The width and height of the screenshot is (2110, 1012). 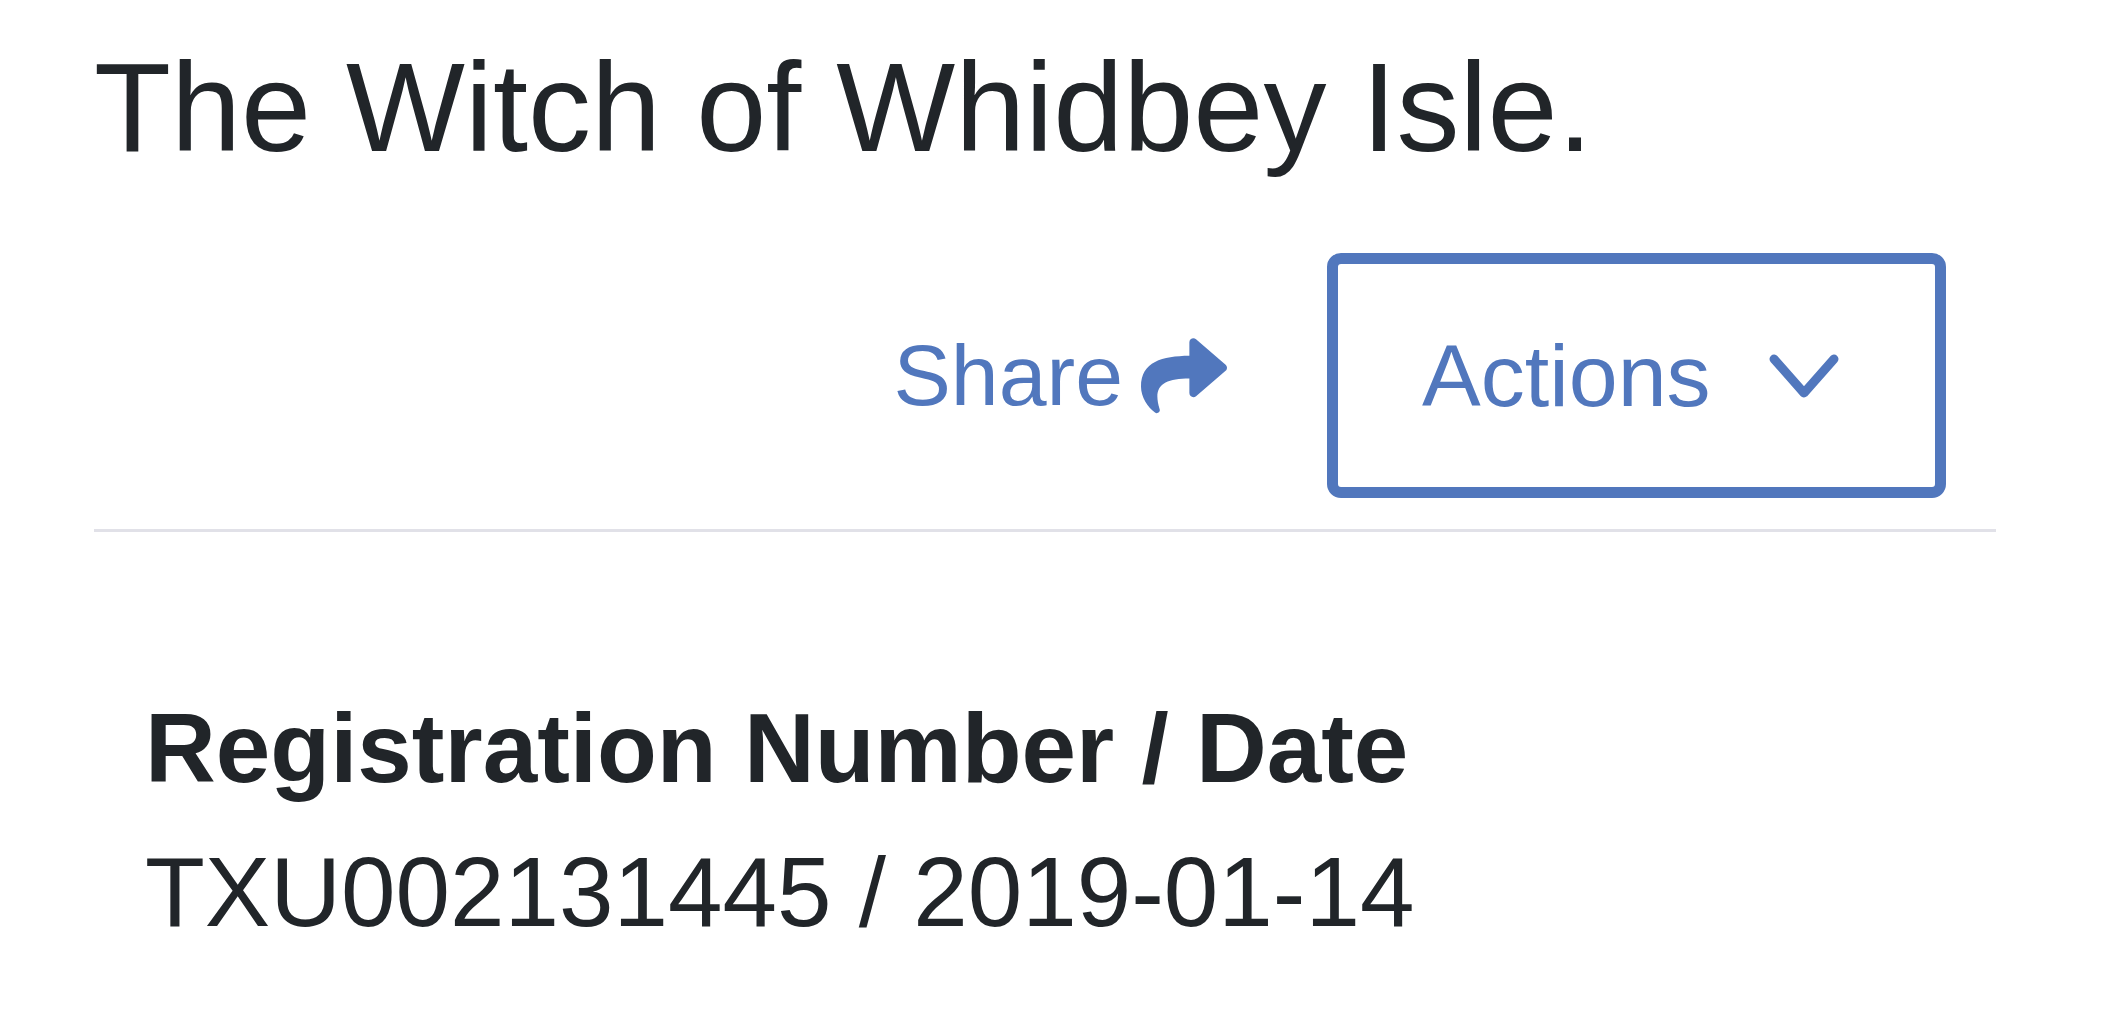 What do you see at coordinates (777, 749) in the screenshot?
I see `field-label: Registration Number / Date` at bounding box center [777, 749].